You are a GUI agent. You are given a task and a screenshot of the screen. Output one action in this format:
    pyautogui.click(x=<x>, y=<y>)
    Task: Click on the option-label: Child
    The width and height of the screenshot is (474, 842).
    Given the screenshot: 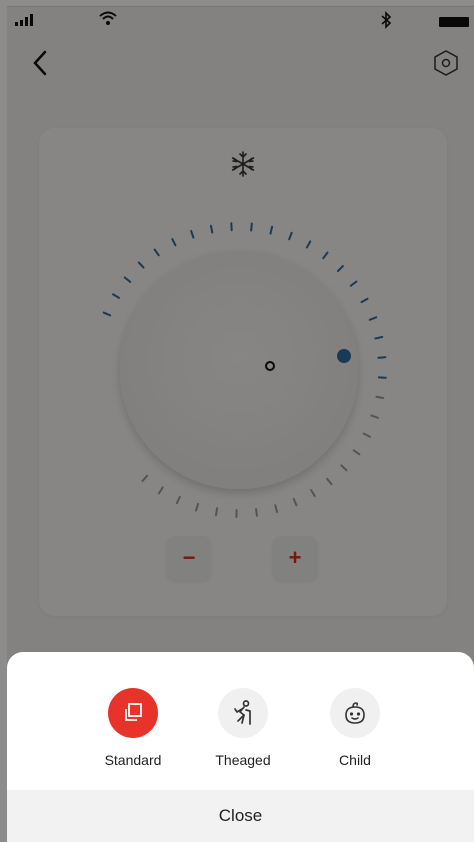 What is the action you would take?
    pyautogui.click(x=355, y=760)
    